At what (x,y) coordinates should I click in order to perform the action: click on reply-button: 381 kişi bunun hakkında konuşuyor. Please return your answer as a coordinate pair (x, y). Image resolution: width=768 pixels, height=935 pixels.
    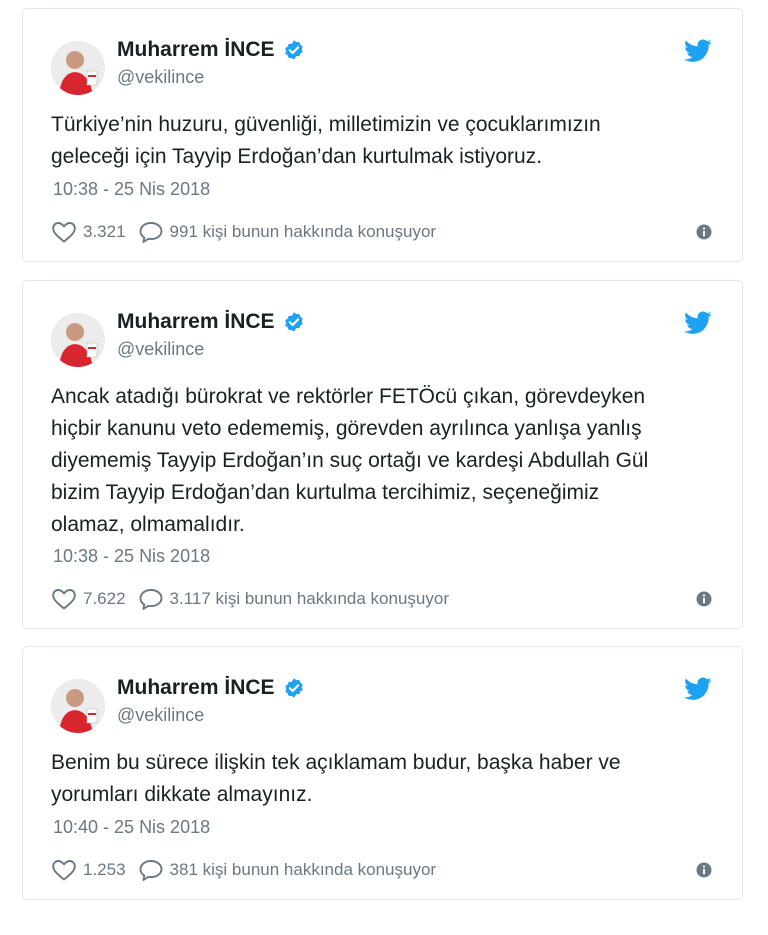
    Looking at the image, I should click on (281, 870).